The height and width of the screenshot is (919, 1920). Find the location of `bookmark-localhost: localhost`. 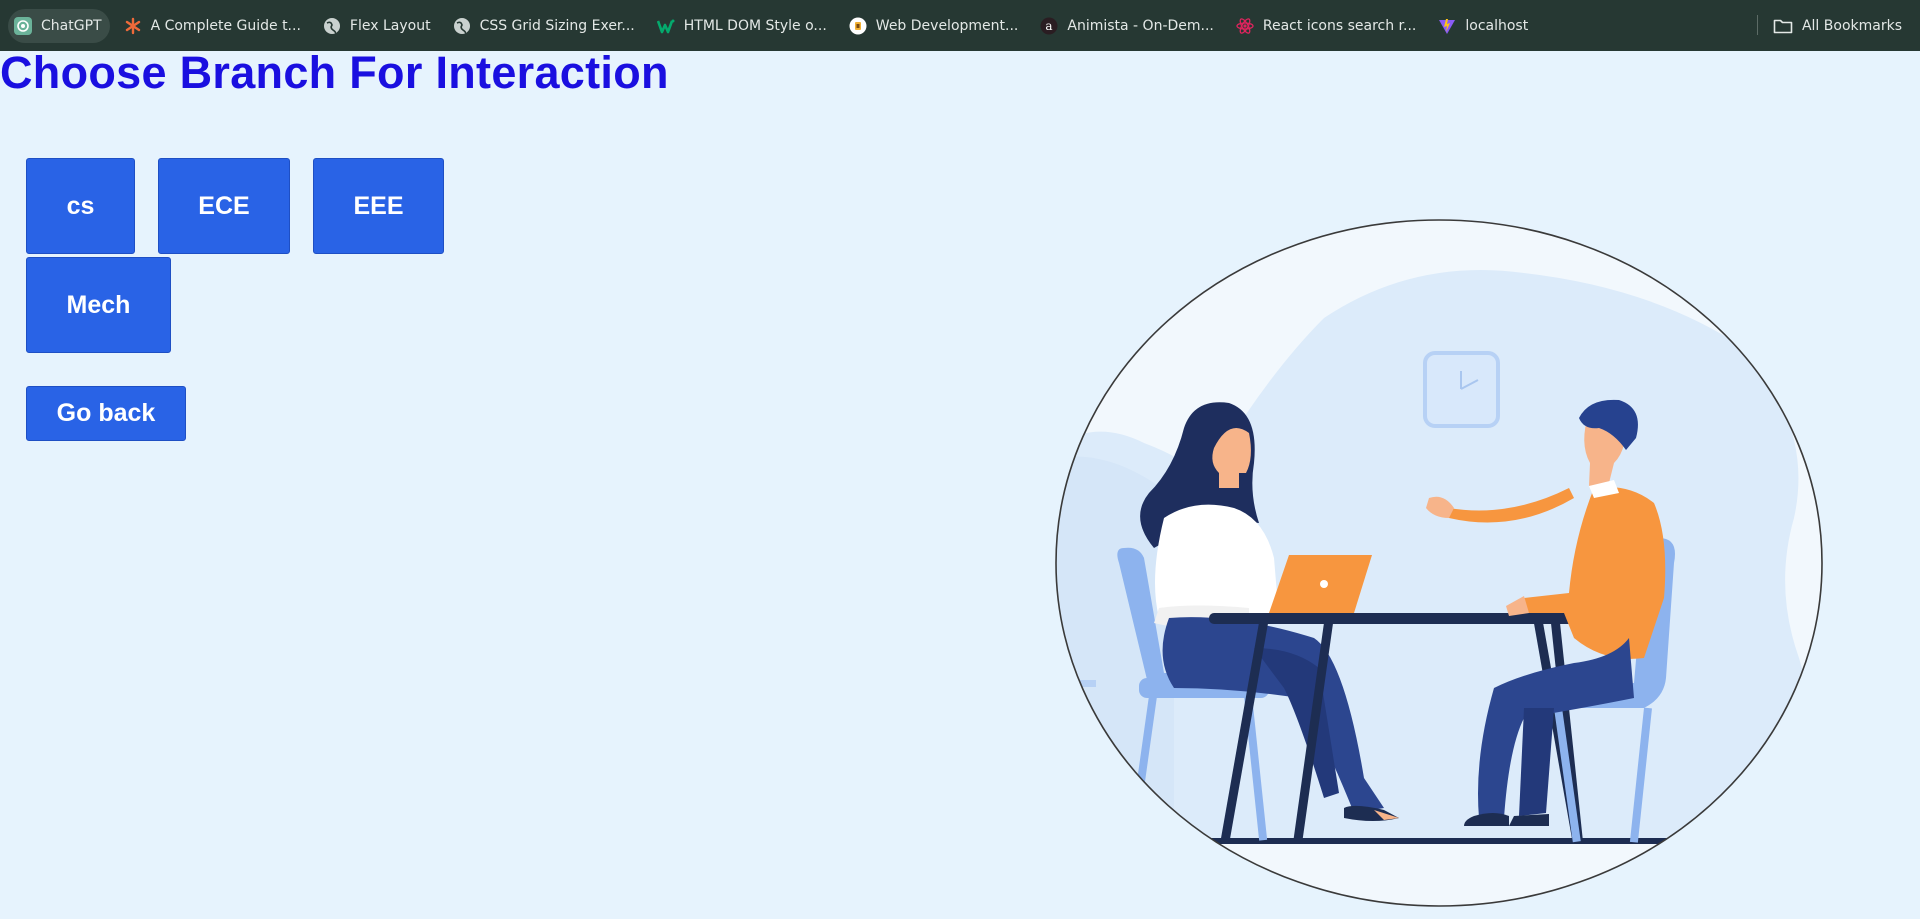

bookmark-localhost: localhost is located at coordinates (1484, 26).